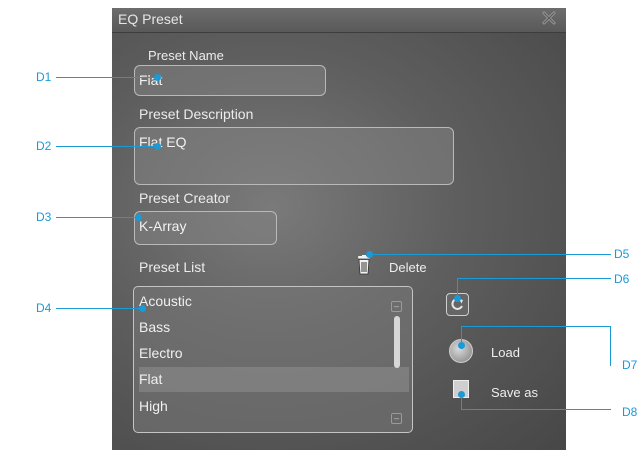 The image size is (643, 450). What do you see at coordinates (107, 146) in the screenshot?
I see `callout-d2-line` at bounding box center [107, 146].